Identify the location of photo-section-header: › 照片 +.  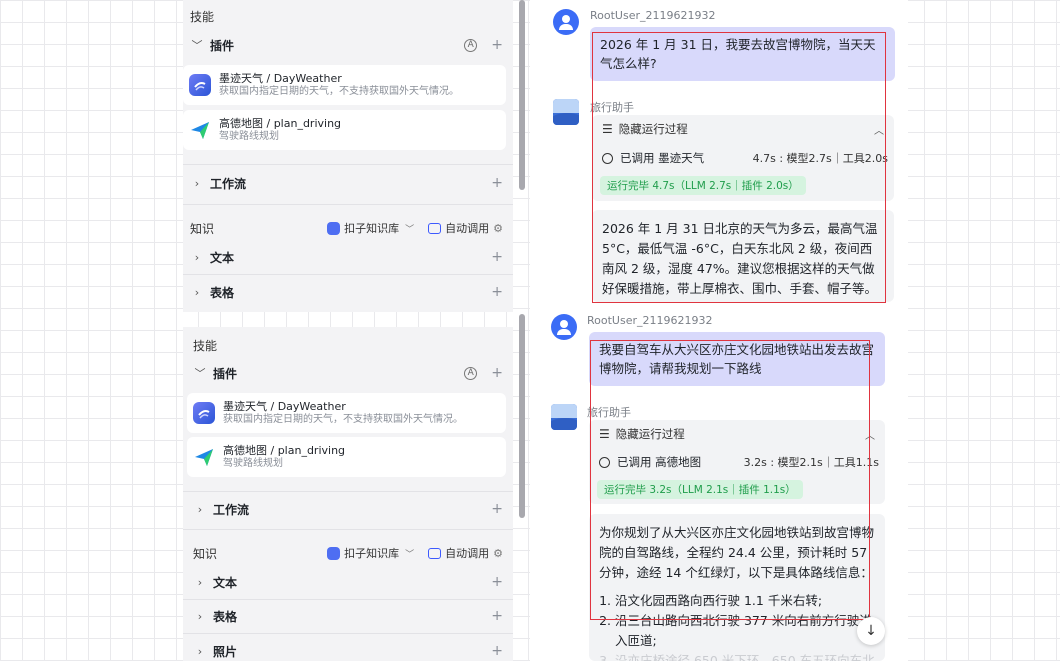
(348, 650).